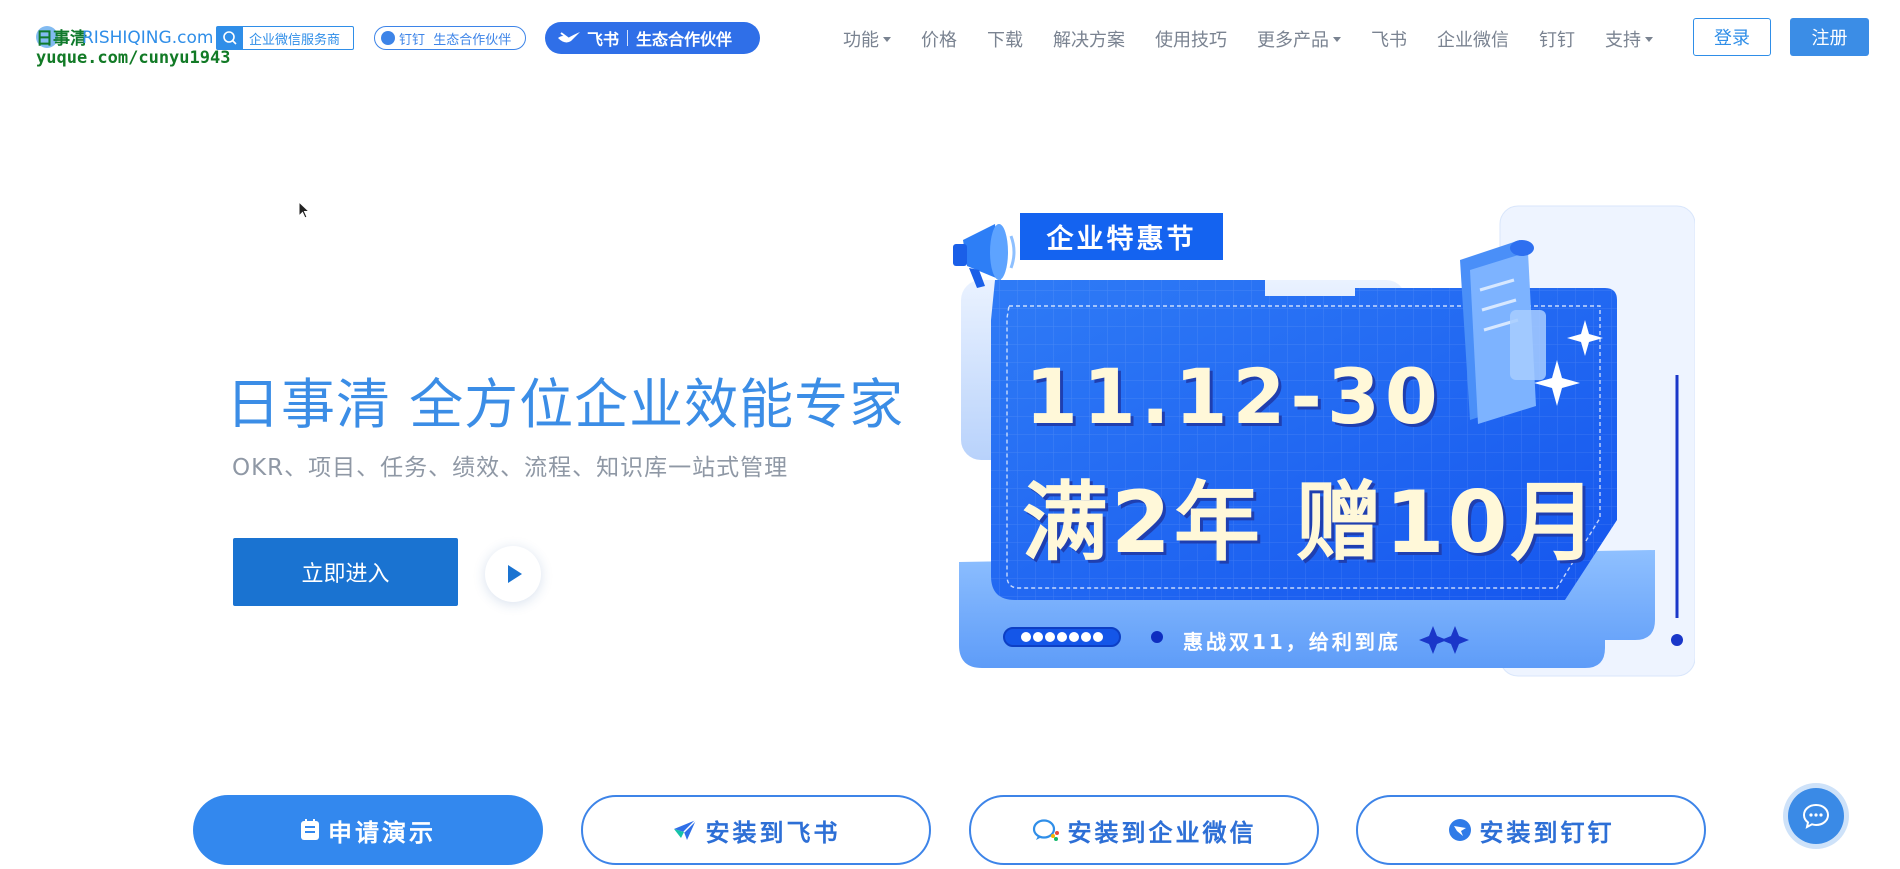 The width and height of the screenshot is (1900, 869). I want to click on nav-item-solutions: 解决方案, so click(1089, 39).